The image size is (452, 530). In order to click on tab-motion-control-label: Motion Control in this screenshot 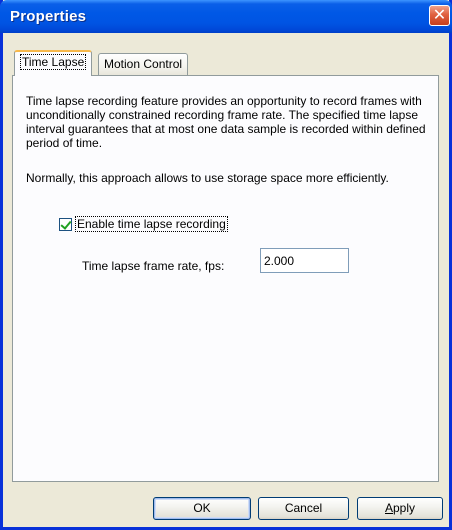, I will do `click(143, 64)`.